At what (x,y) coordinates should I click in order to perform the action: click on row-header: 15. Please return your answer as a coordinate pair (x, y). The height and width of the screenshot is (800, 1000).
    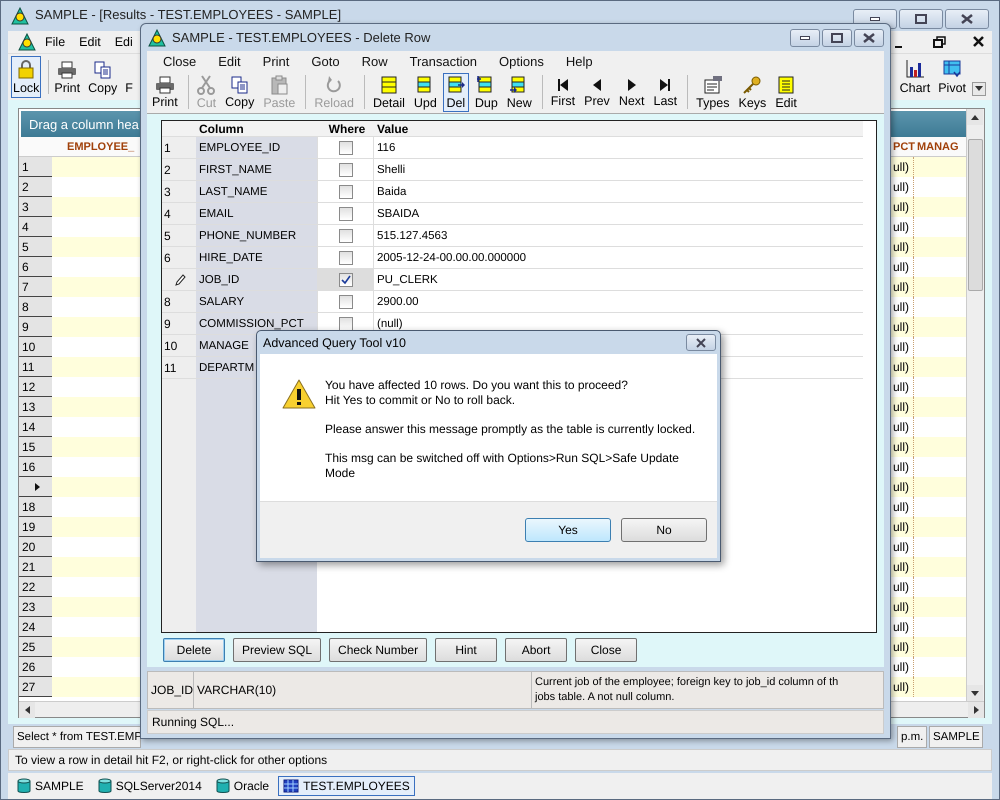
    Looking at the image, I should click on (35, 447).